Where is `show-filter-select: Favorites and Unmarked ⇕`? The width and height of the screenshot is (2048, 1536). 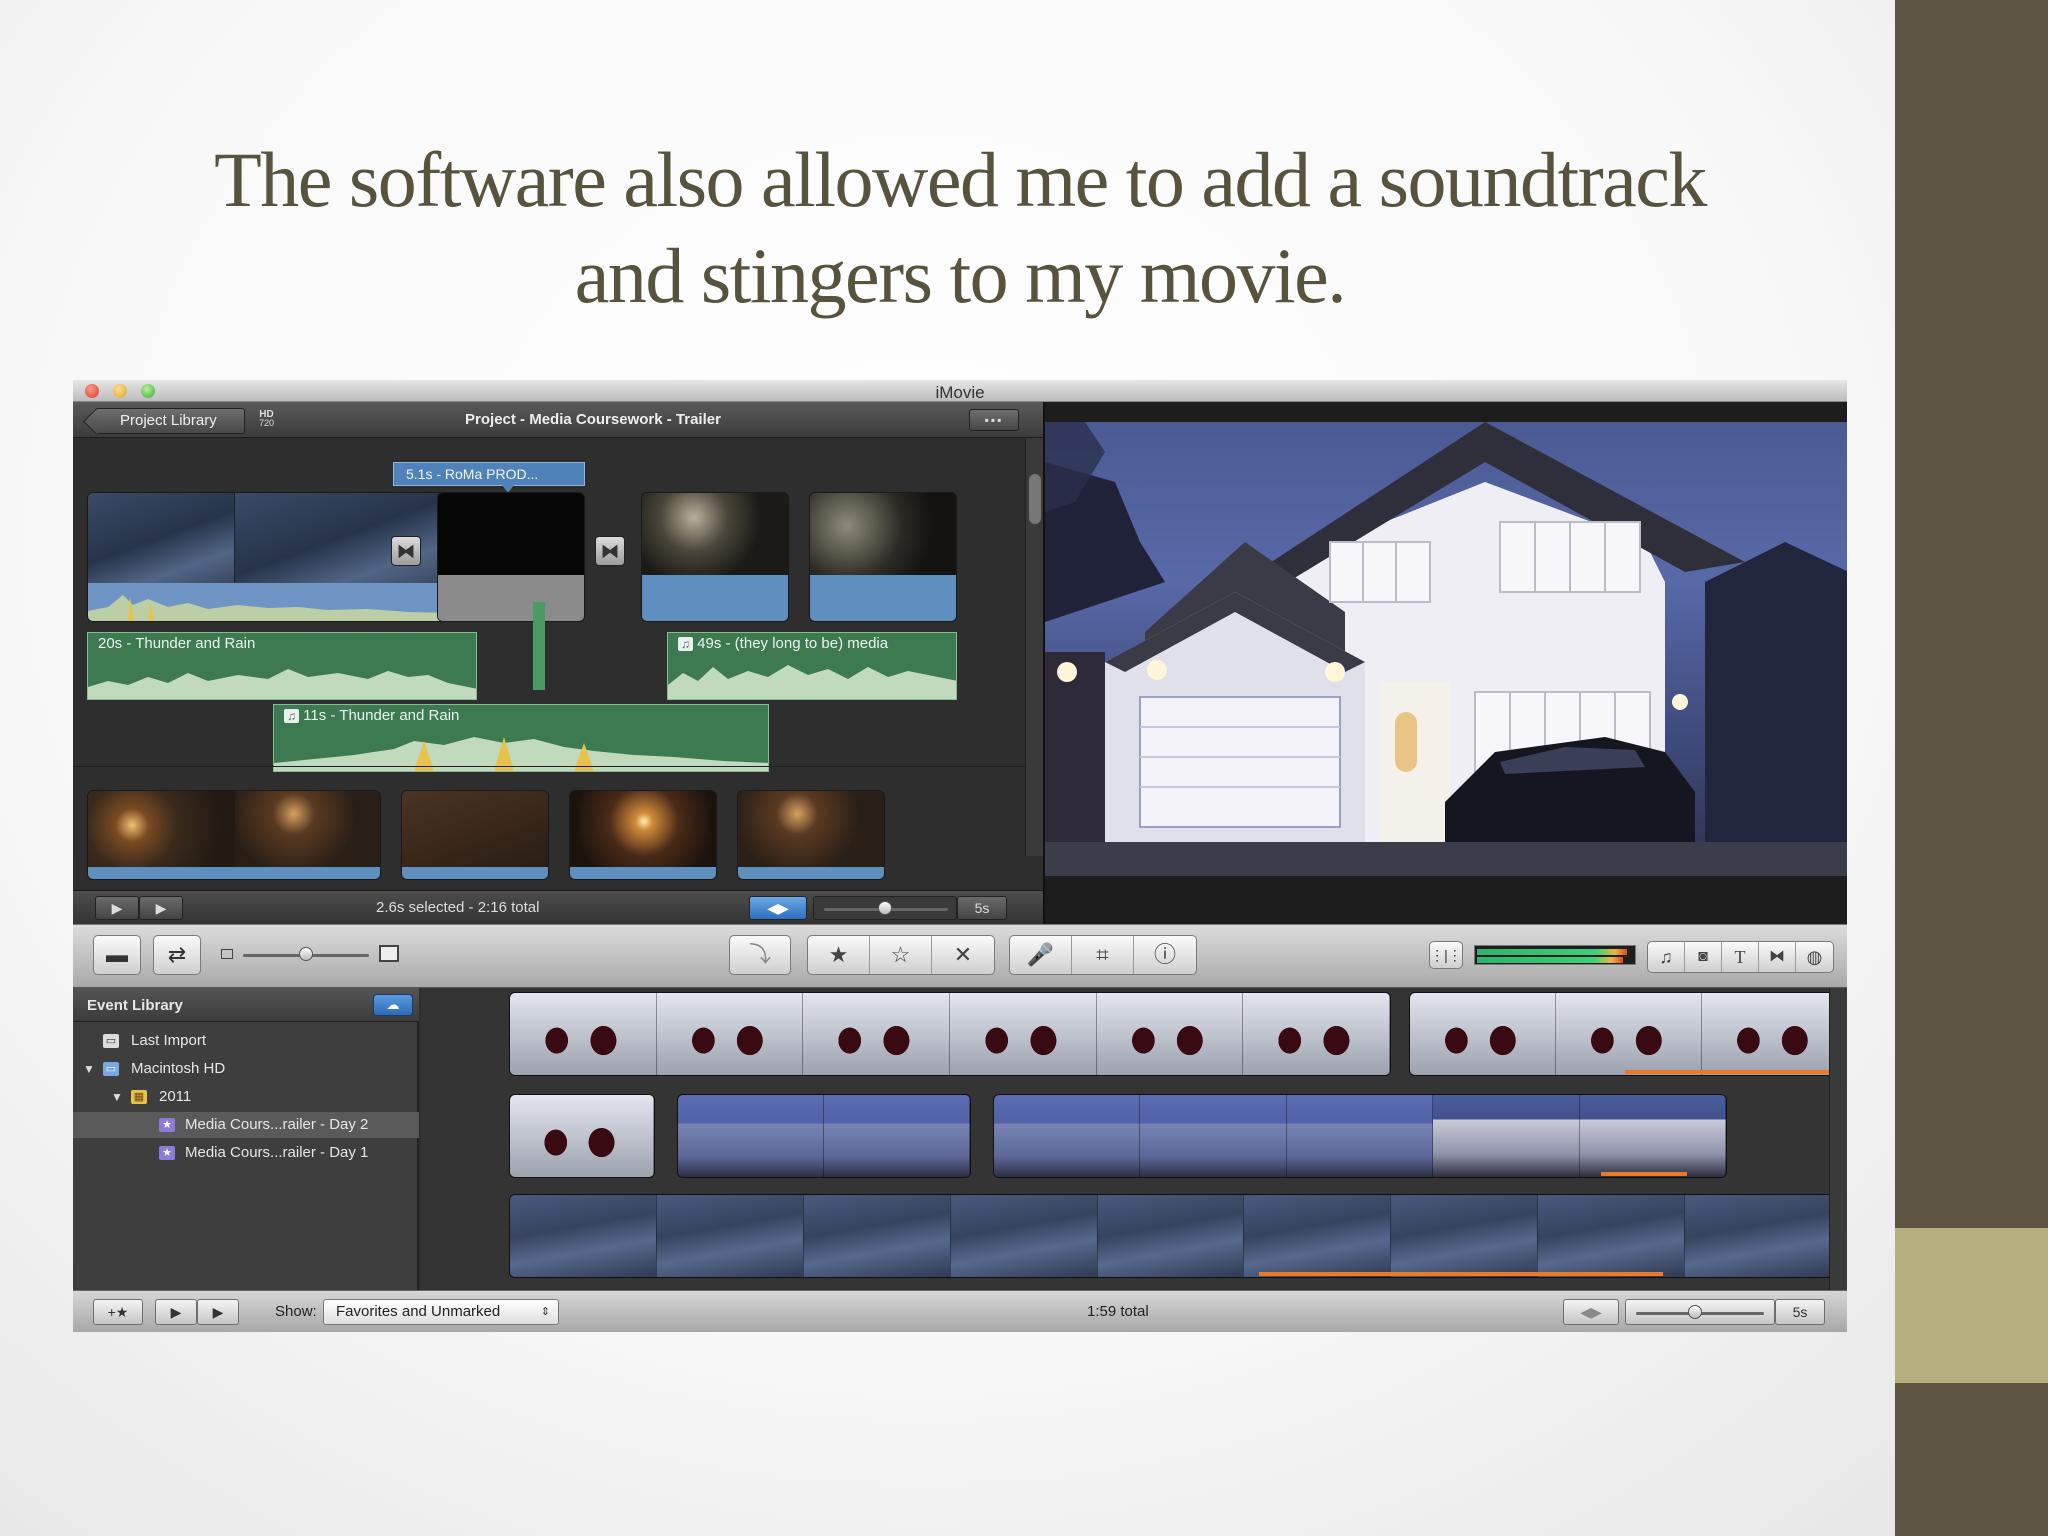 show-filter-select: Favorites and Unmarked ⇕ is located at coordinates (441, 1312).